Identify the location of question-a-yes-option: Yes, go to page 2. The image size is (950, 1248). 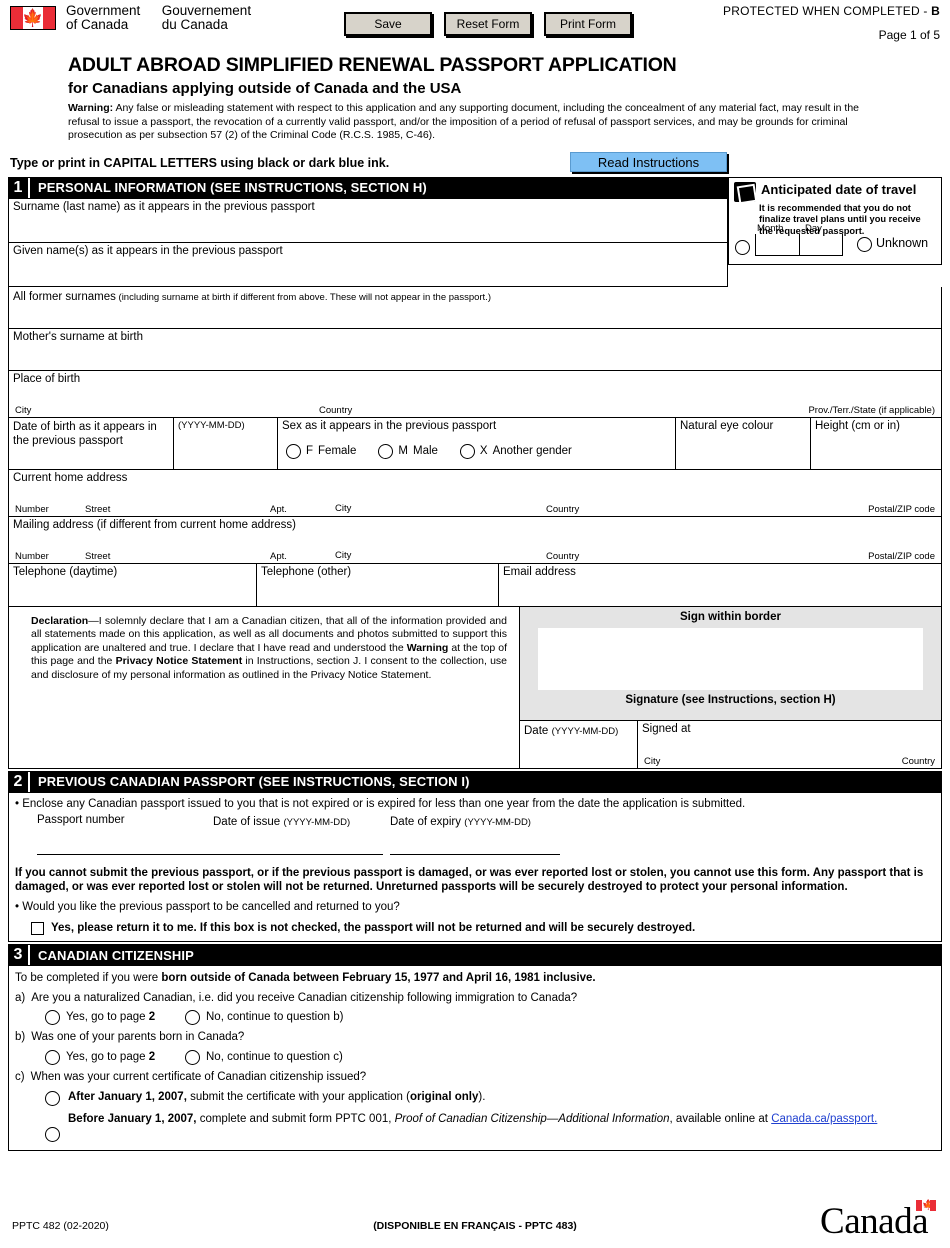
(115, 1017).